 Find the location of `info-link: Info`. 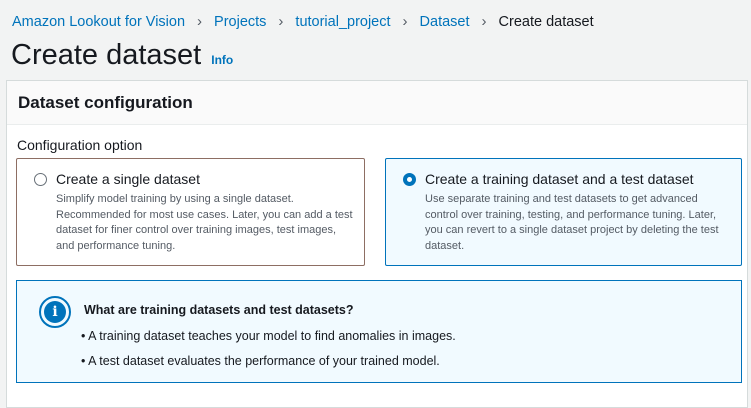

info-link: Info is located at coordinates (222, 60).